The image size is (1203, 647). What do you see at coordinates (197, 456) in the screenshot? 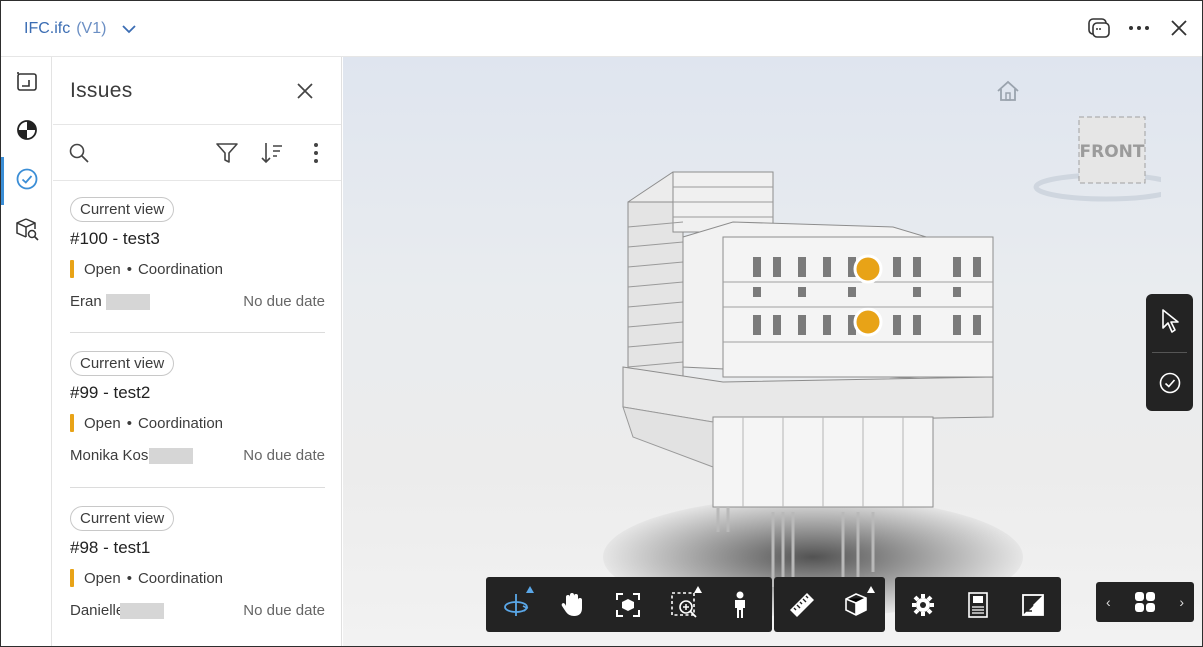
I see `issue-meta: Monika Kos- No due date` at bounding box center [197, 456].